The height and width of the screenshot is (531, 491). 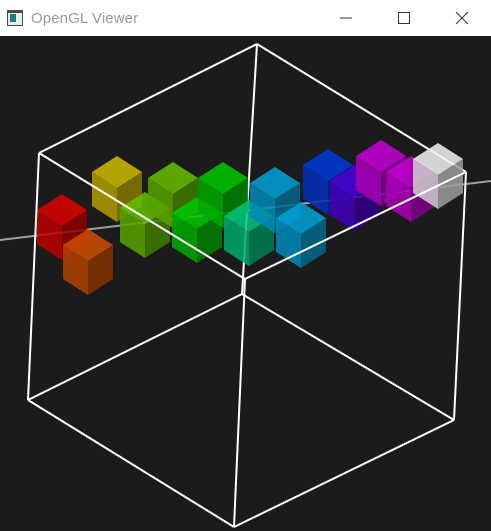 I want to click on close-button, so click(x=462, y=18).